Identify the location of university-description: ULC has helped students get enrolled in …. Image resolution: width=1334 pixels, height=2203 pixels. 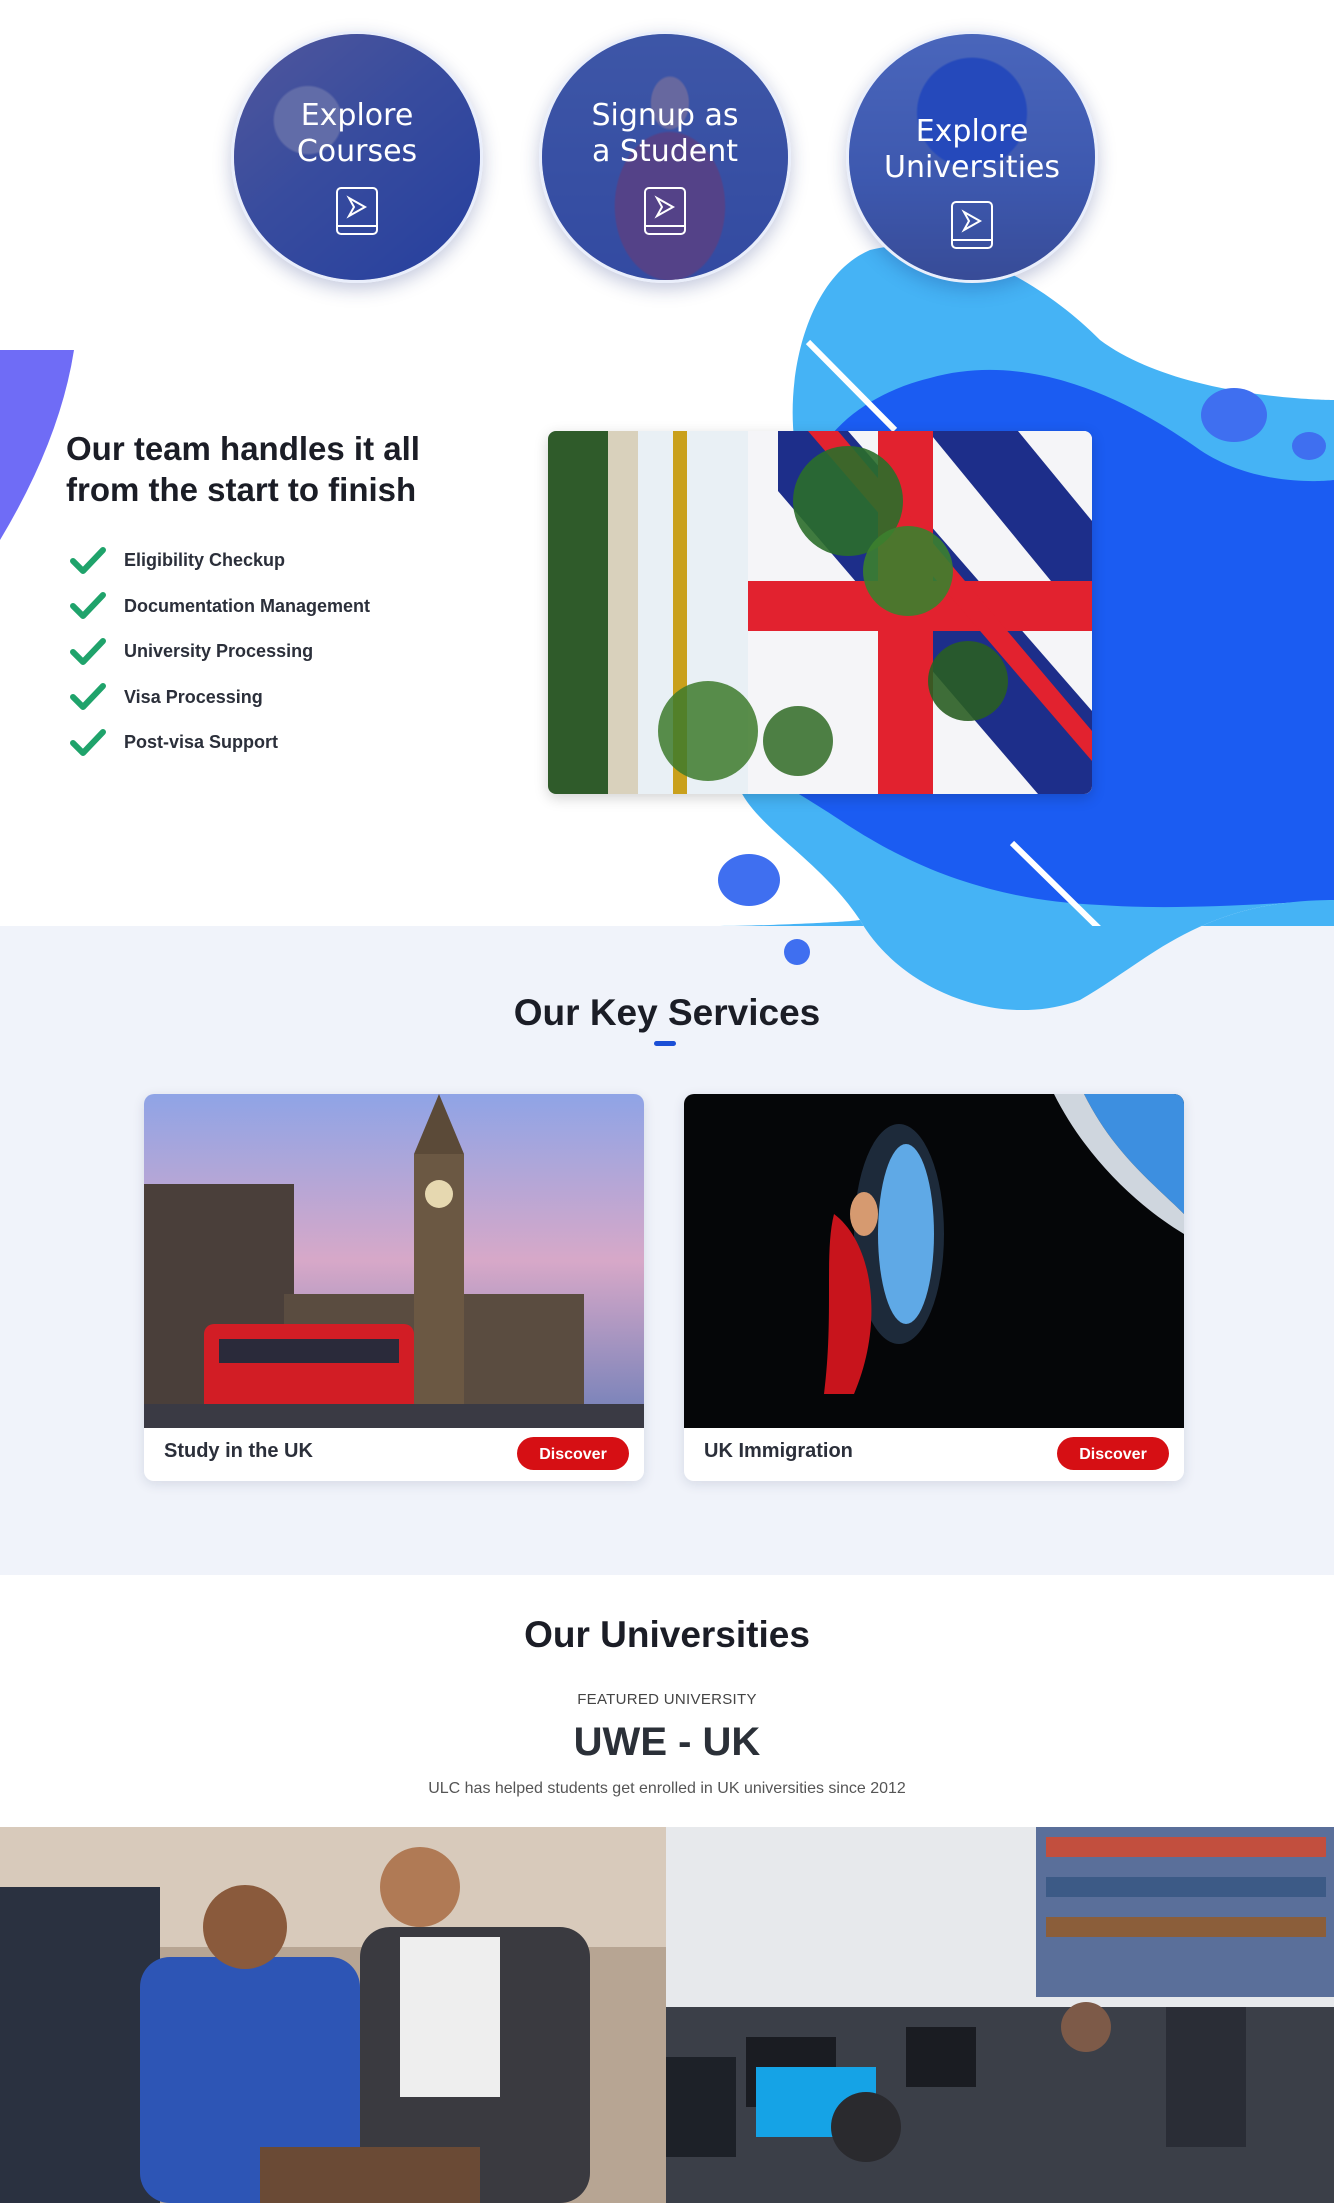
(667, 1788).